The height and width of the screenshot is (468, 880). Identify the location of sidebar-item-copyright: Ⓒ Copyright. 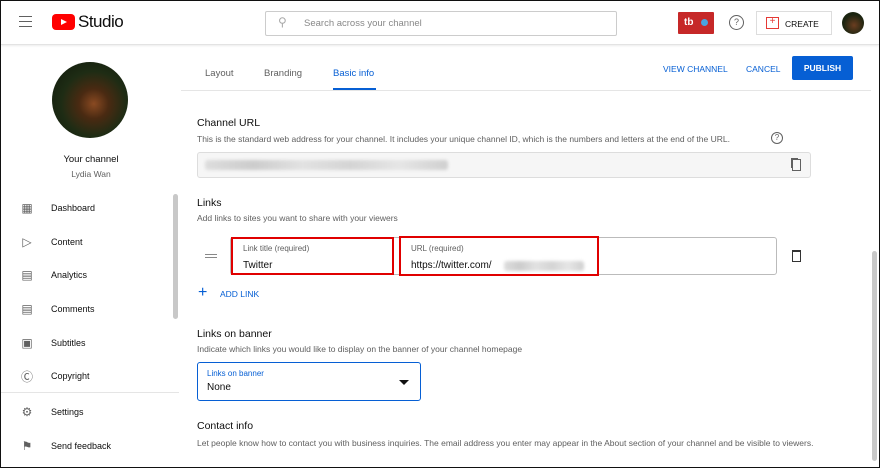
(86, 376).